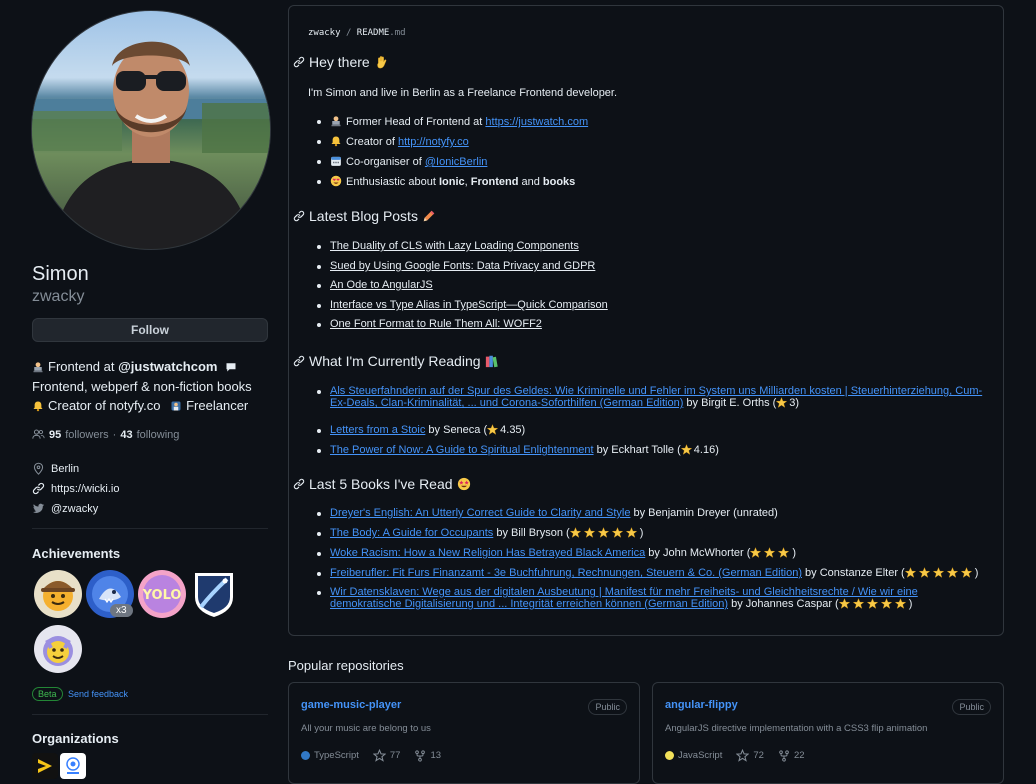 Image resolution: width=1036 pixels, height=784 pixels. Describe the element at coordinates (45, 766) in the screenshot. I see `organization-avatar-justwatch` at that location.